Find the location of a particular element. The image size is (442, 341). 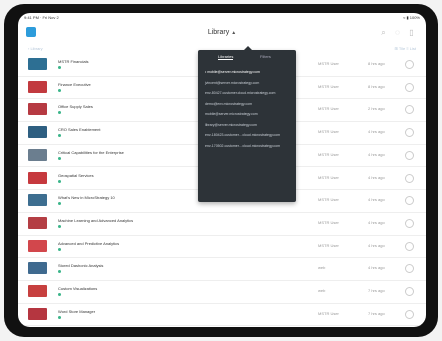

back-link: ‹ Library is located at coordinates (35, 48).